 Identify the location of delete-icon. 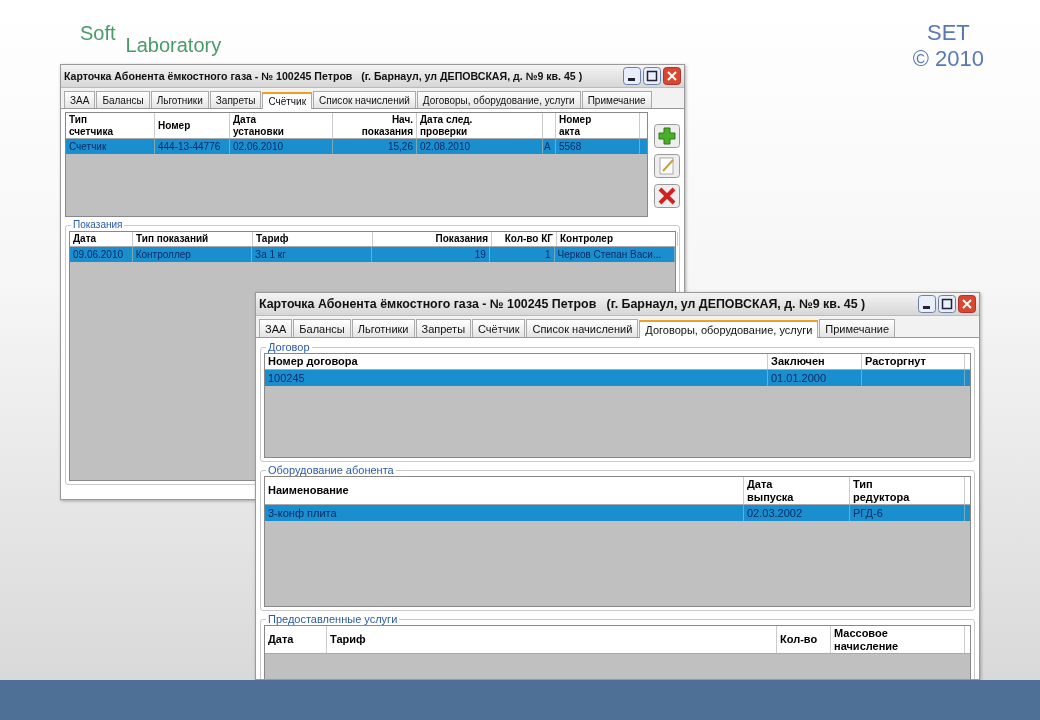
(667, 196).